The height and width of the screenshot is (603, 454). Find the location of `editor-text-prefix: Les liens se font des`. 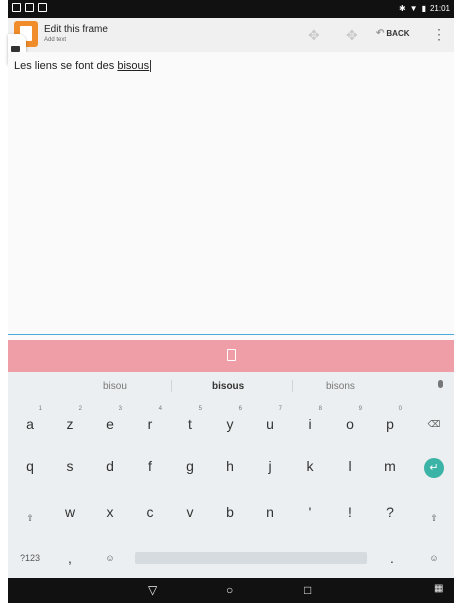

editor-text-prefix: Les liens se font des is located at coordinates (66, 66).